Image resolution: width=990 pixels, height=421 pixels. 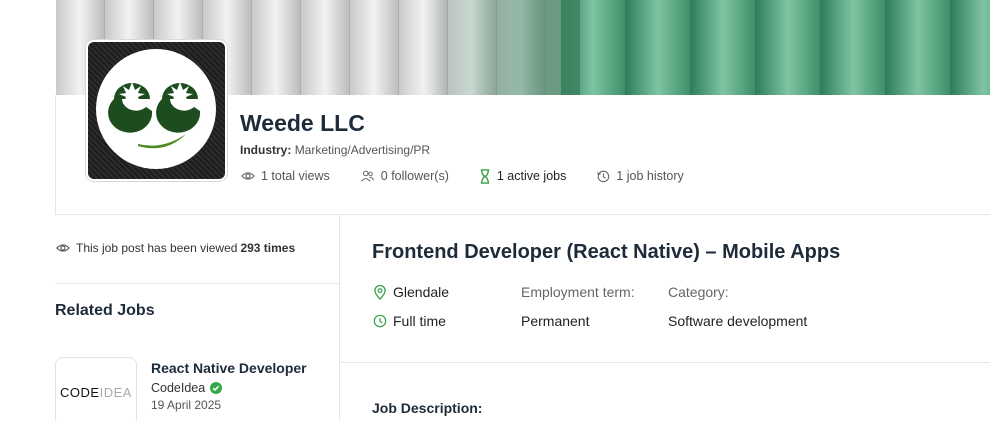 I want to click on related-job-company-name: CodeIdea, so click(x=178, y=388).